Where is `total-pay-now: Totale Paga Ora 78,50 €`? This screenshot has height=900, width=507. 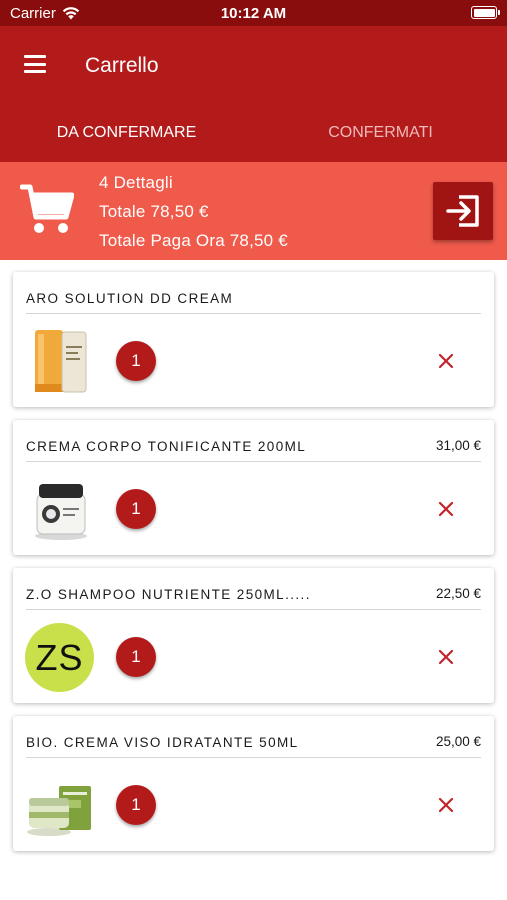
total-pay-now: Totale Paga Ora 78,50 € is located at coordinates (193, 240).